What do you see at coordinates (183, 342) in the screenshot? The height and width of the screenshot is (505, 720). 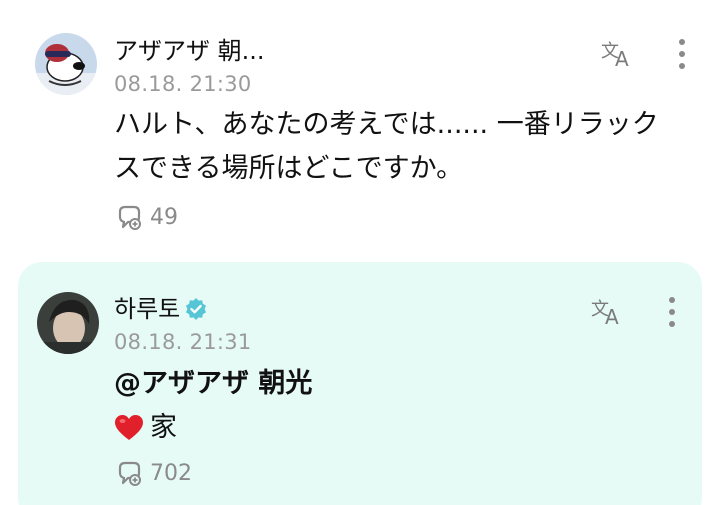 I see `timestamp: 08.18. 21:31` at bounding box center [183, 342].